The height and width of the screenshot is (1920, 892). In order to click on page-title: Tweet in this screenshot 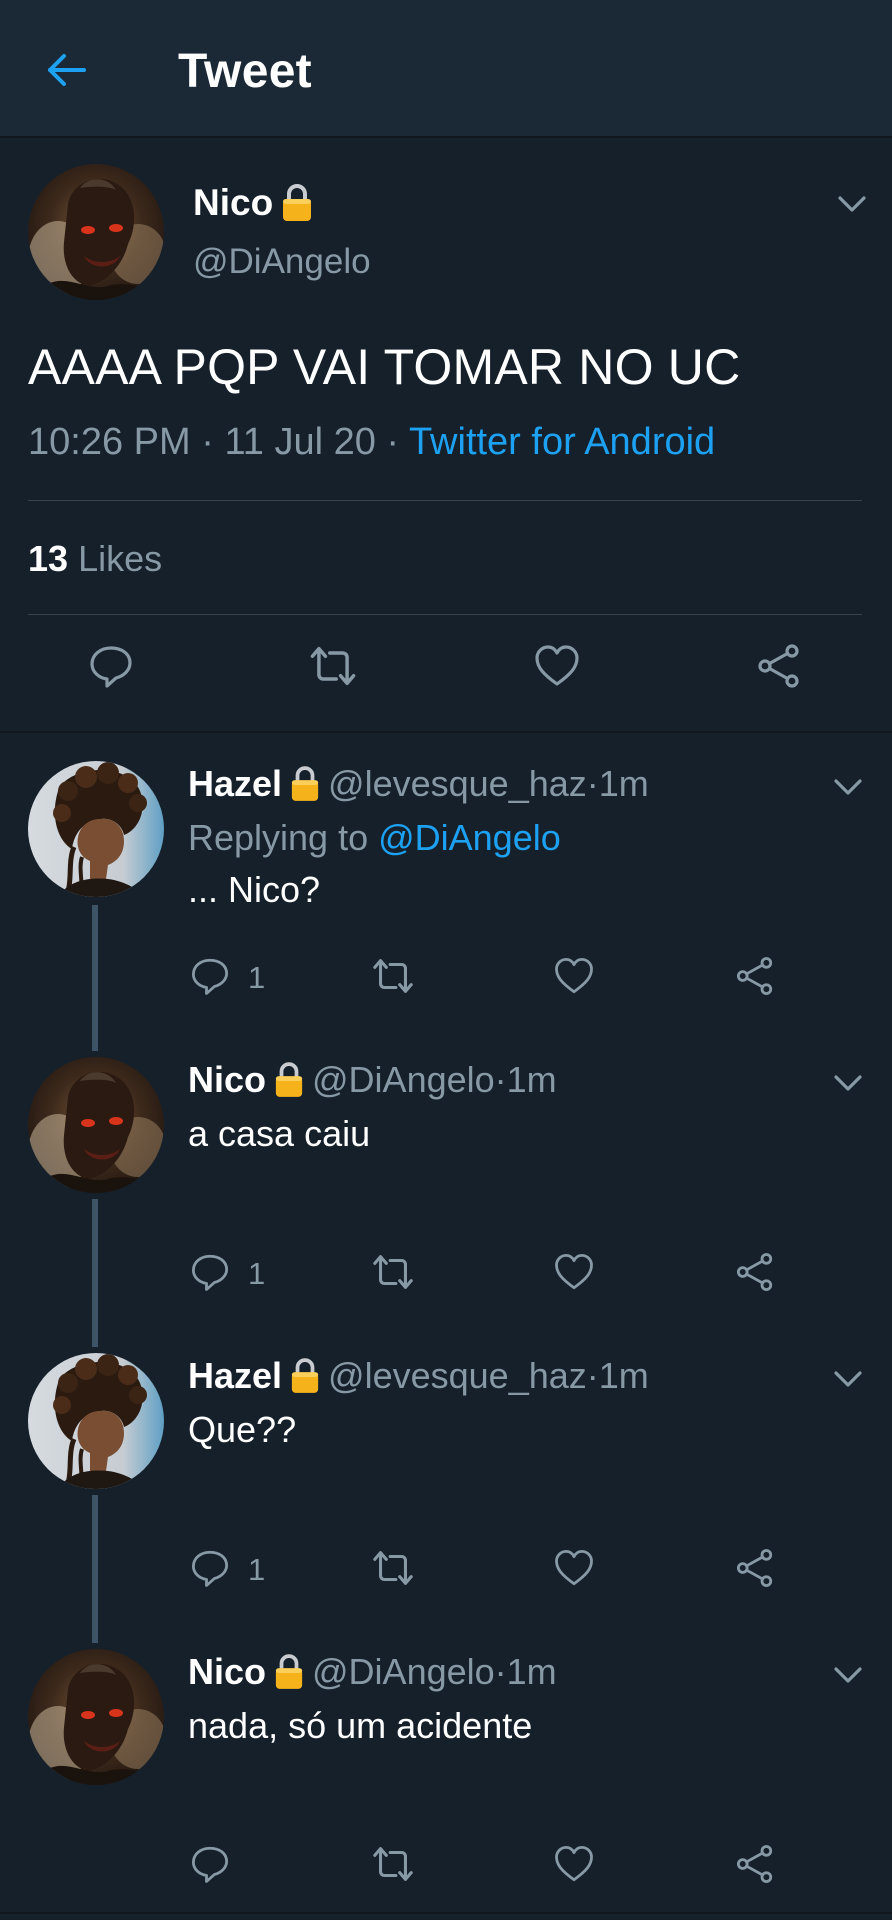, I will do `click(245, 71)`.